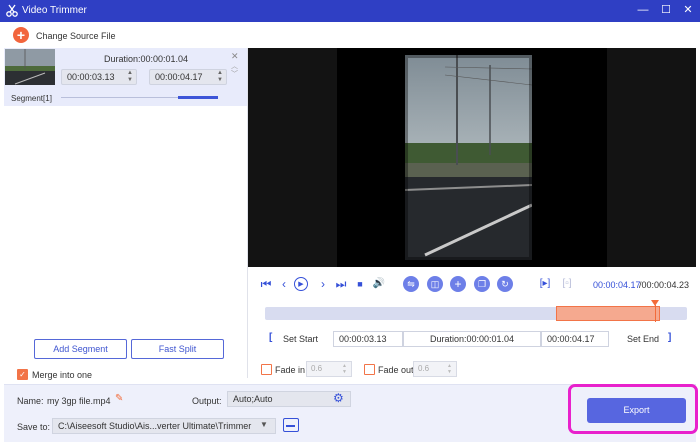  I want to click on window-title: Video Trimmer, so click(54, 10).